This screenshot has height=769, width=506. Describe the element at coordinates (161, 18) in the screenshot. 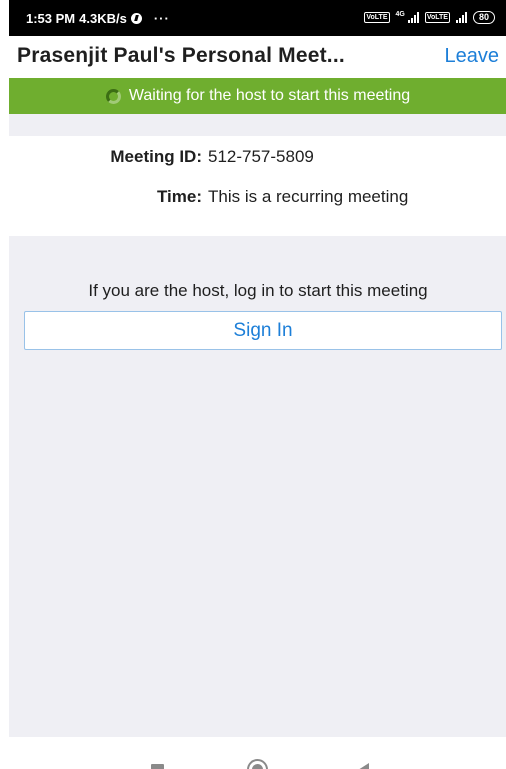

I see `more-notifications-indicator: ···` at that location.